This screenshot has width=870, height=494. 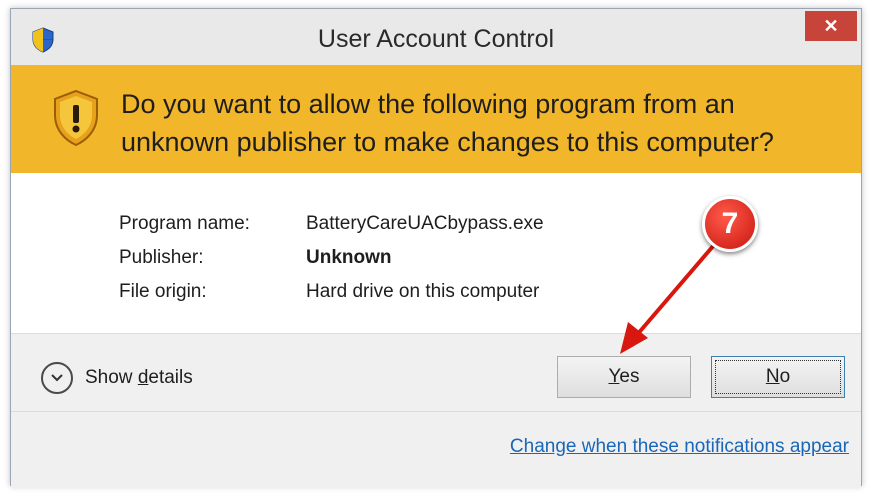 I want to click on step-number-badge: 7, so click(x=730, y=224).